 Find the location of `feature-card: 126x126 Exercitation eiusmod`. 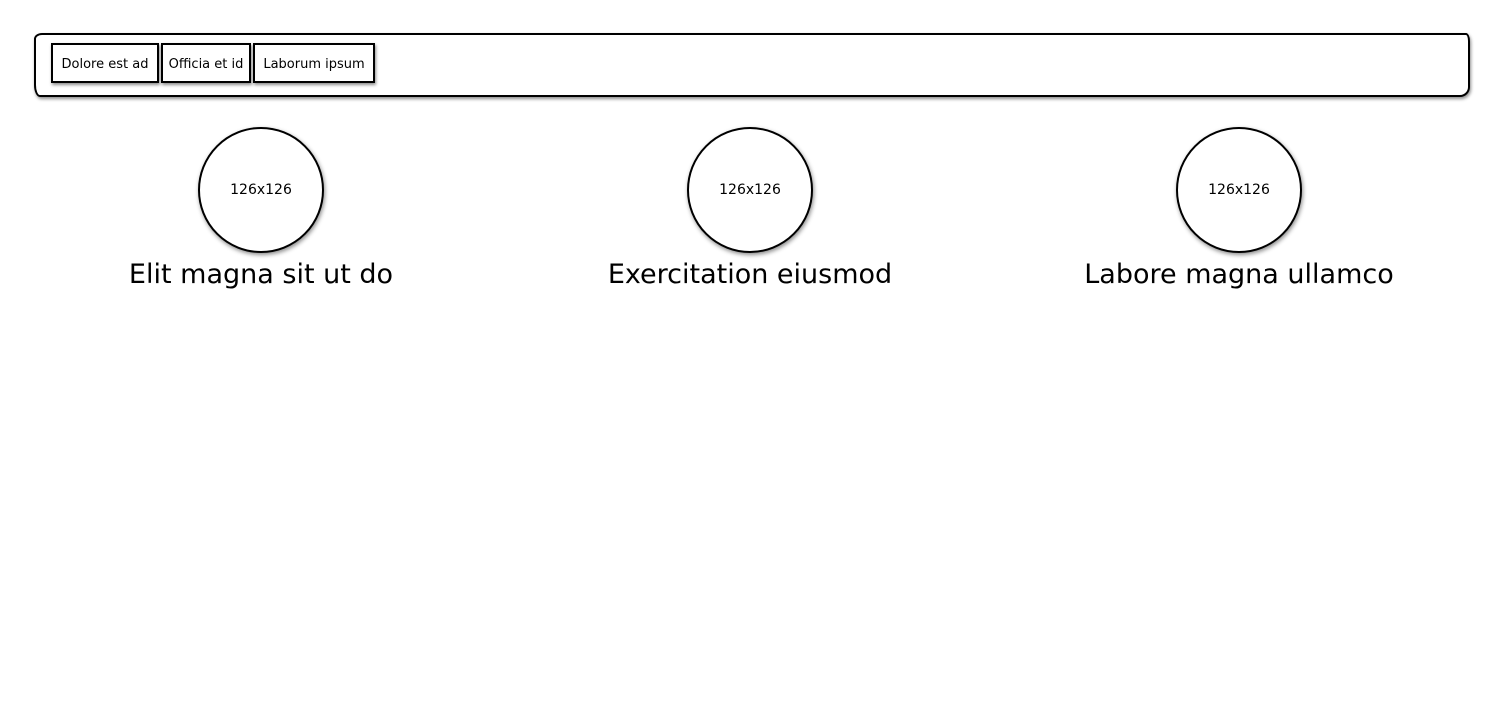

feature-card: 126x126 Exercitation eiusmod is located at coordinates (750, 208).